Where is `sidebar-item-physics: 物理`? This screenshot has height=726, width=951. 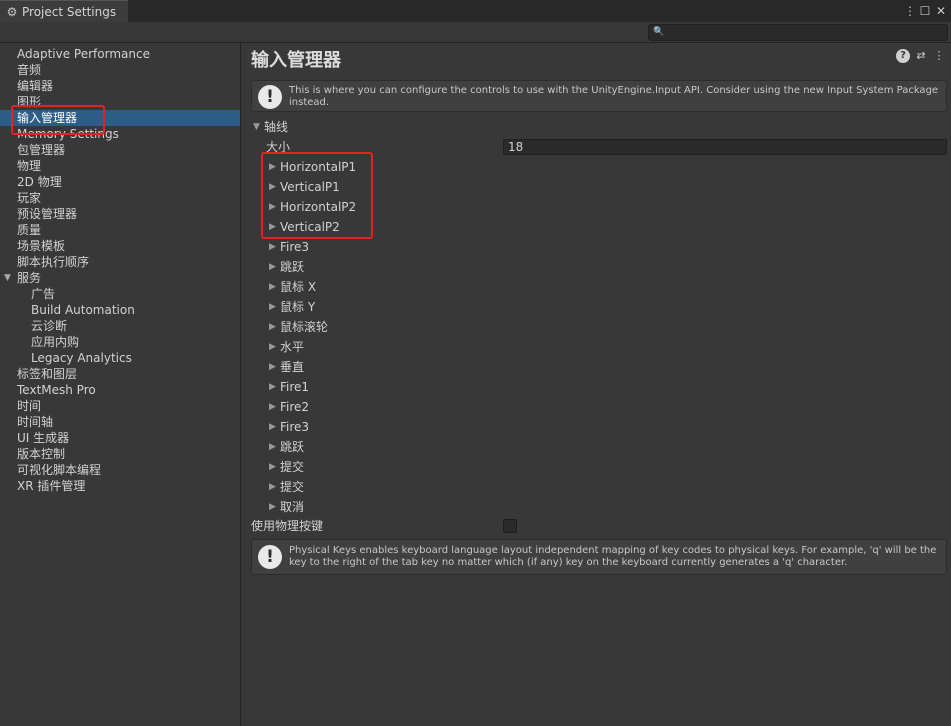 sidebar-item-physics: 物理 is located at coordinates (120, 166).